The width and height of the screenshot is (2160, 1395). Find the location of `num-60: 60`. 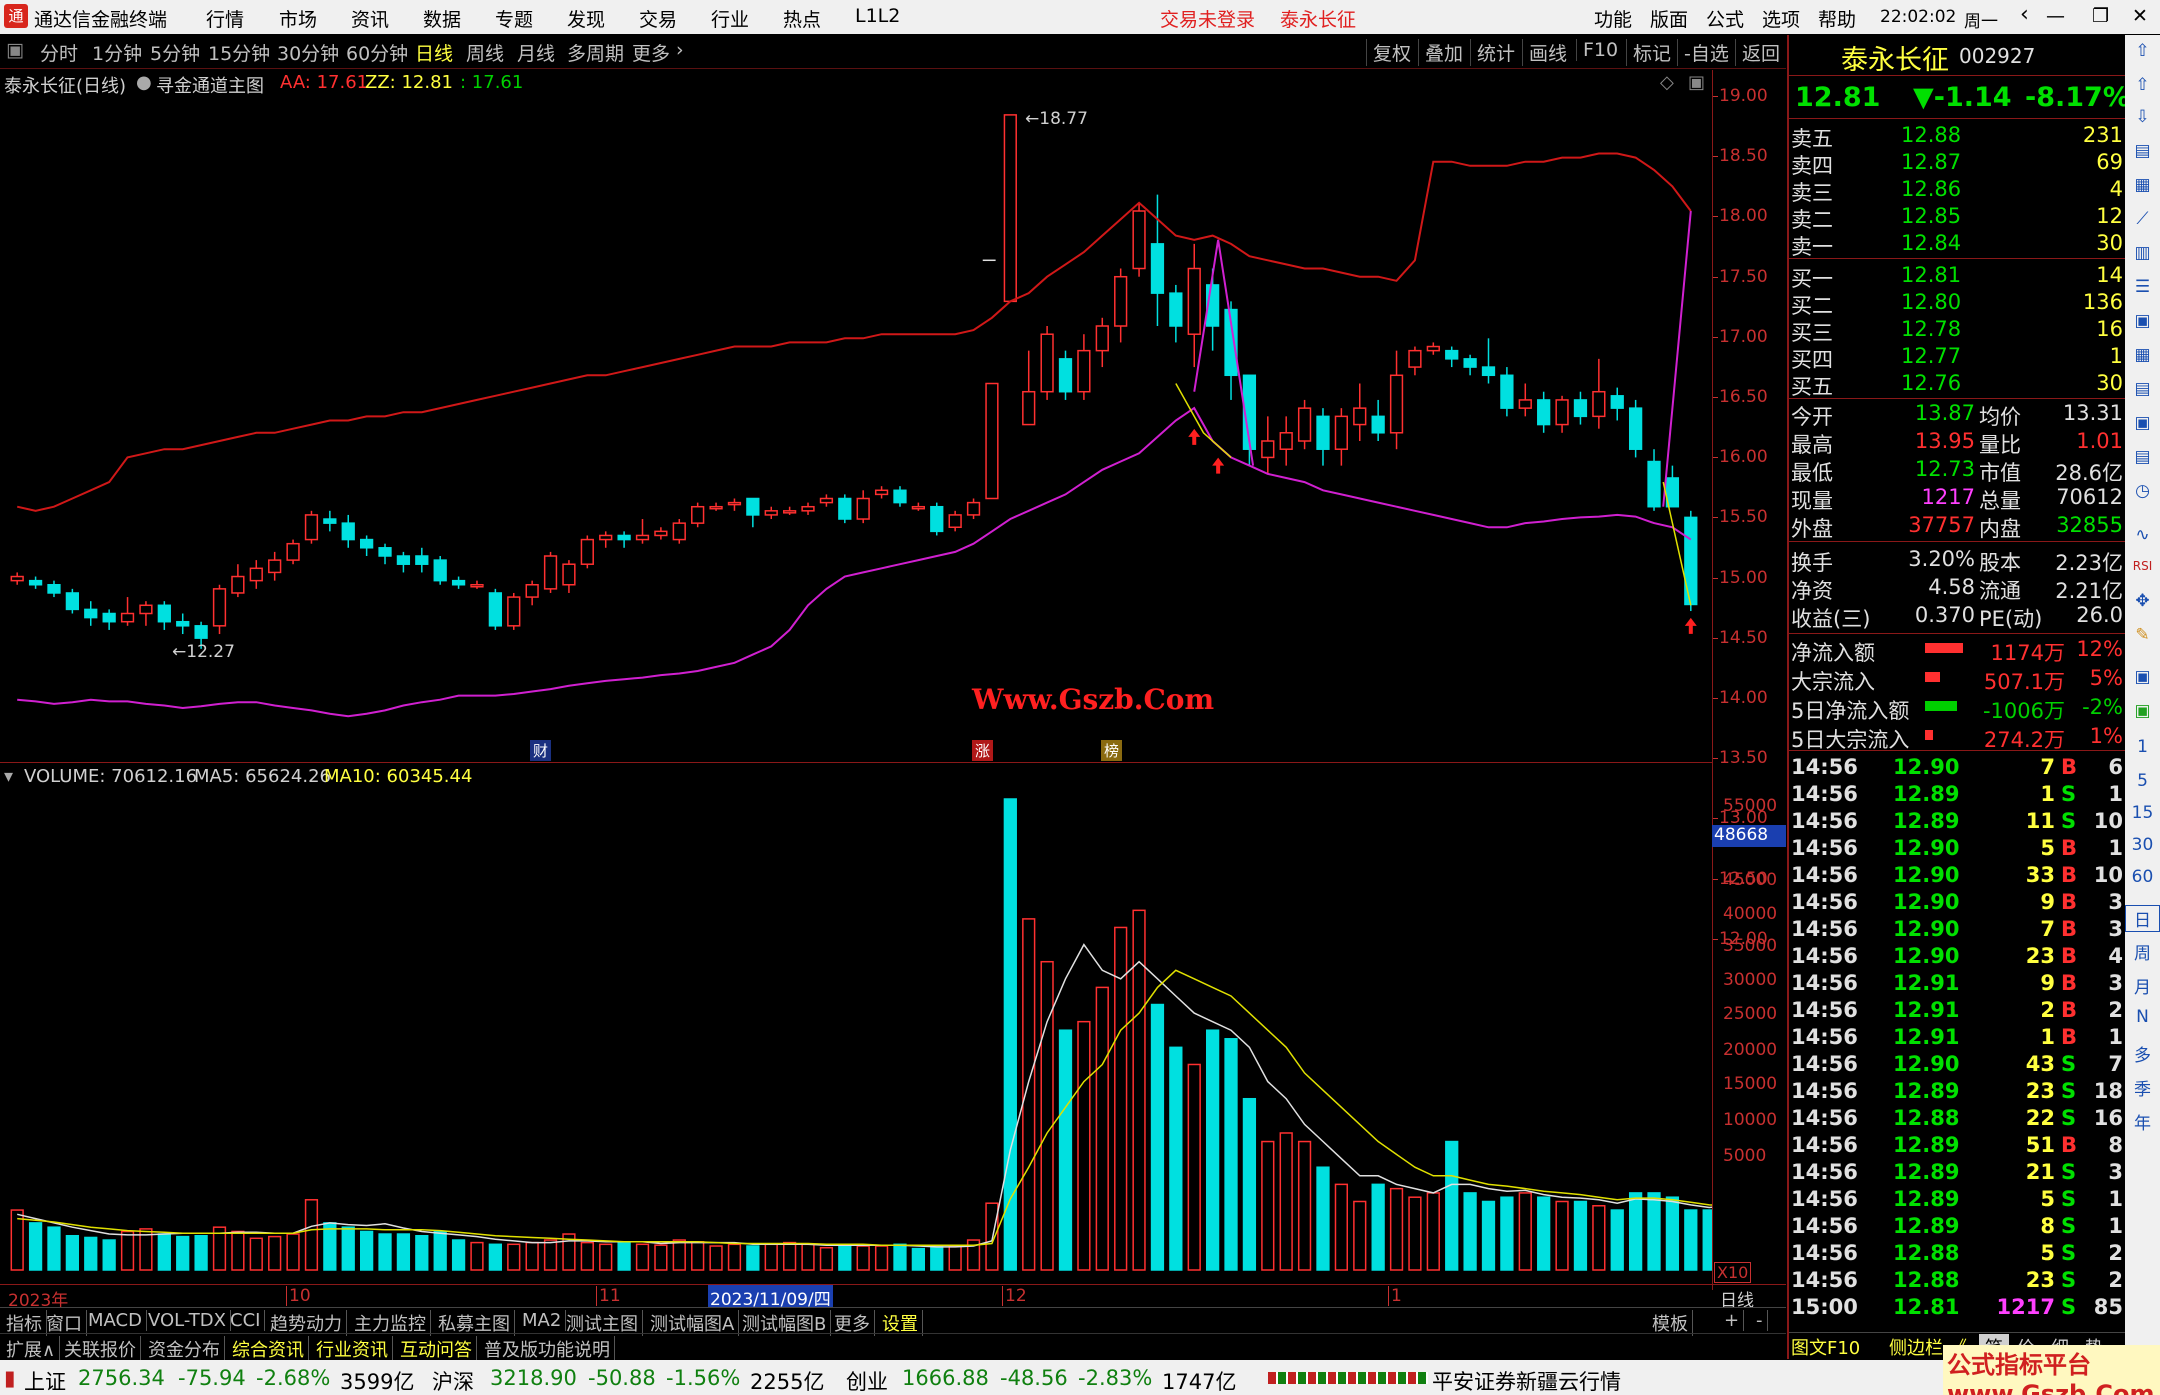

num-60: 60 is located at coordinates (2142, 877).